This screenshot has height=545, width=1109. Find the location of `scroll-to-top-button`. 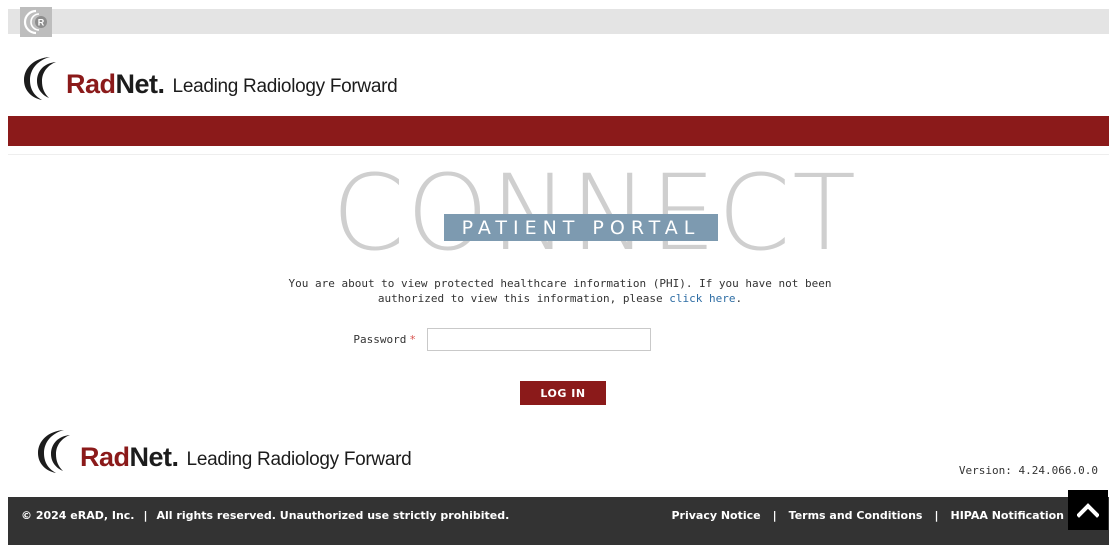

scroll-to-top-button is located at coordinates (1088, 510).